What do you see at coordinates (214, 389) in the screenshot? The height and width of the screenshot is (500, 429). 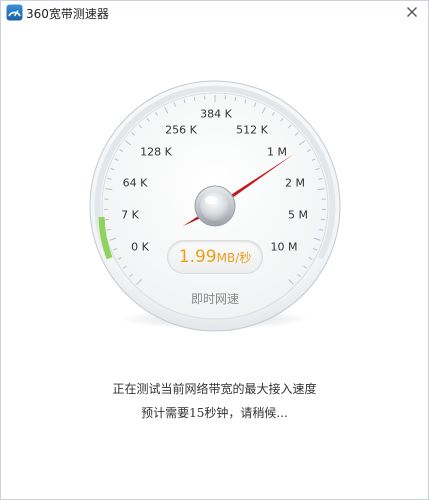 I see `status-message: 正在测试当前网络带宽的最大接入速度` at bounding box center [214, 389].